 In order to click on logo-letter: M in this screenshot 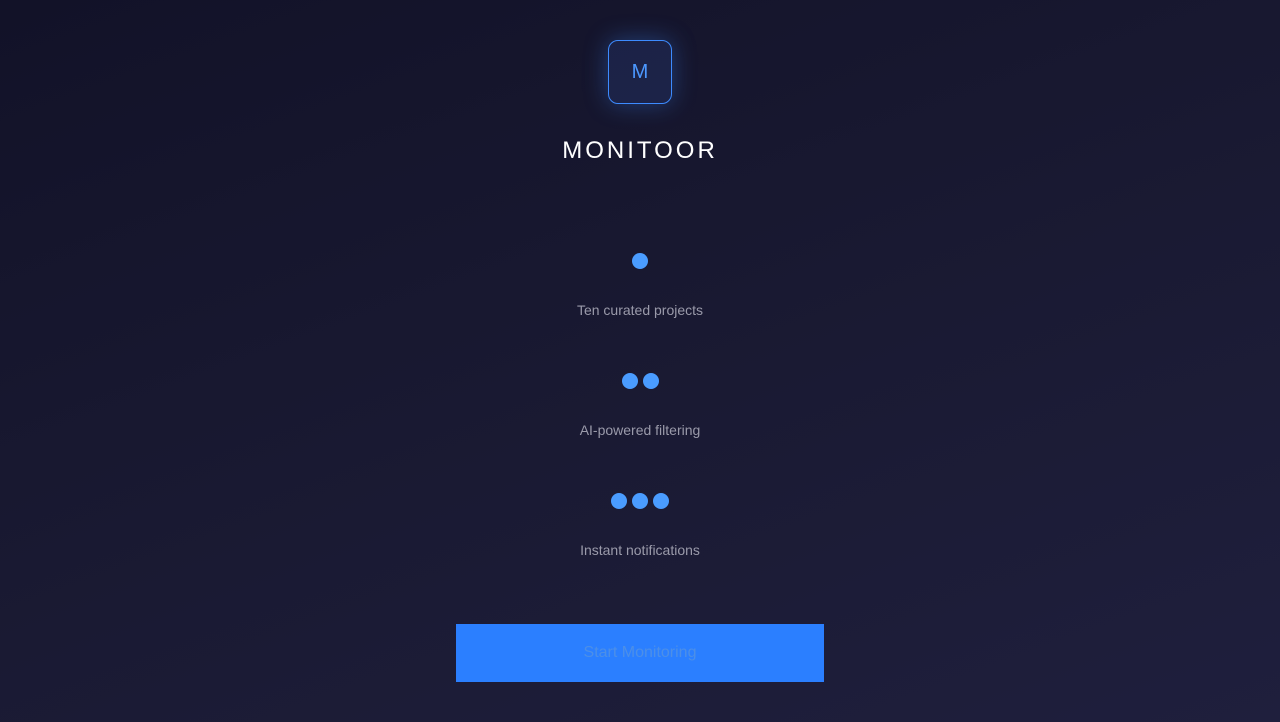, I will do `click(640, 71)`.